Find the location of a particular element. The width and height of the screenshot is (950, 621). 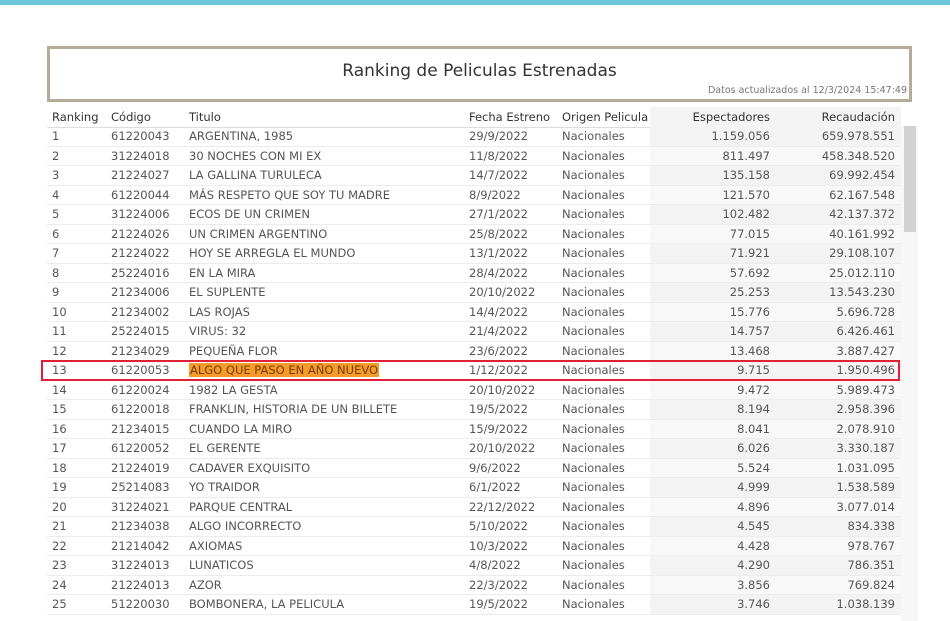

cell-recaudacion: 29.108.107 is located at coordinates (862, 253).